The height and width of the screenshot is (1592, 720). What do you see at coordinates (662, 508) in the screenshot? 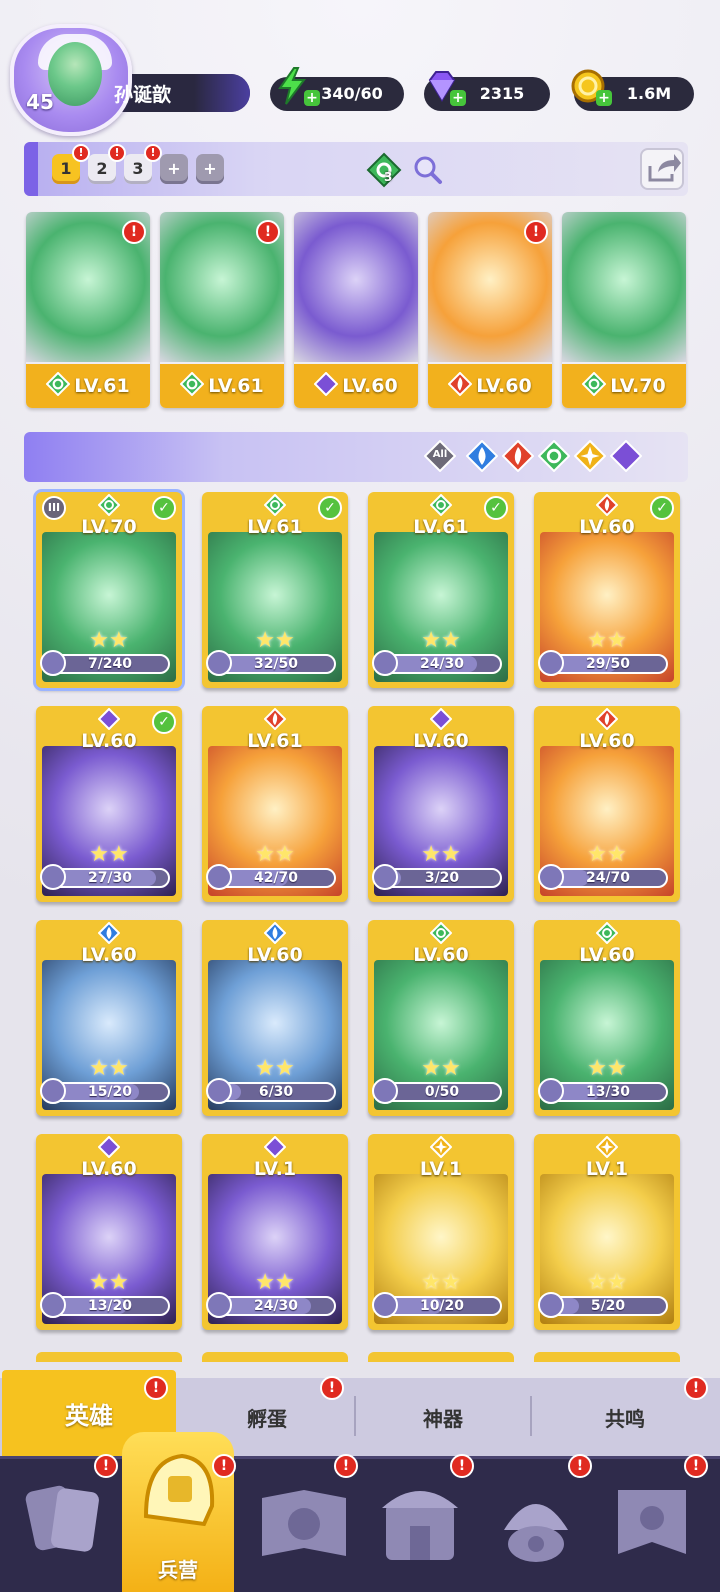
I see `in-team-check-icon: ✓` at bounding box center [662, 508].